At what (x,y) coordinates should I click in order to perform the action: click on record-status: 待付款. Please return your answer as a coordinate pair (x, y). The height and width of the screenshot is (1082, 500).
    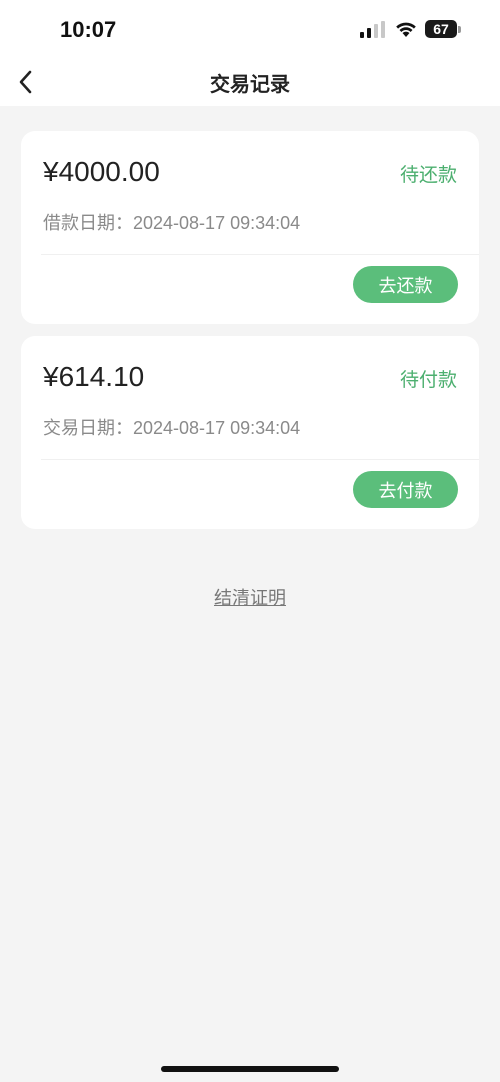
    Looking at the image, I should click on (428, 380).